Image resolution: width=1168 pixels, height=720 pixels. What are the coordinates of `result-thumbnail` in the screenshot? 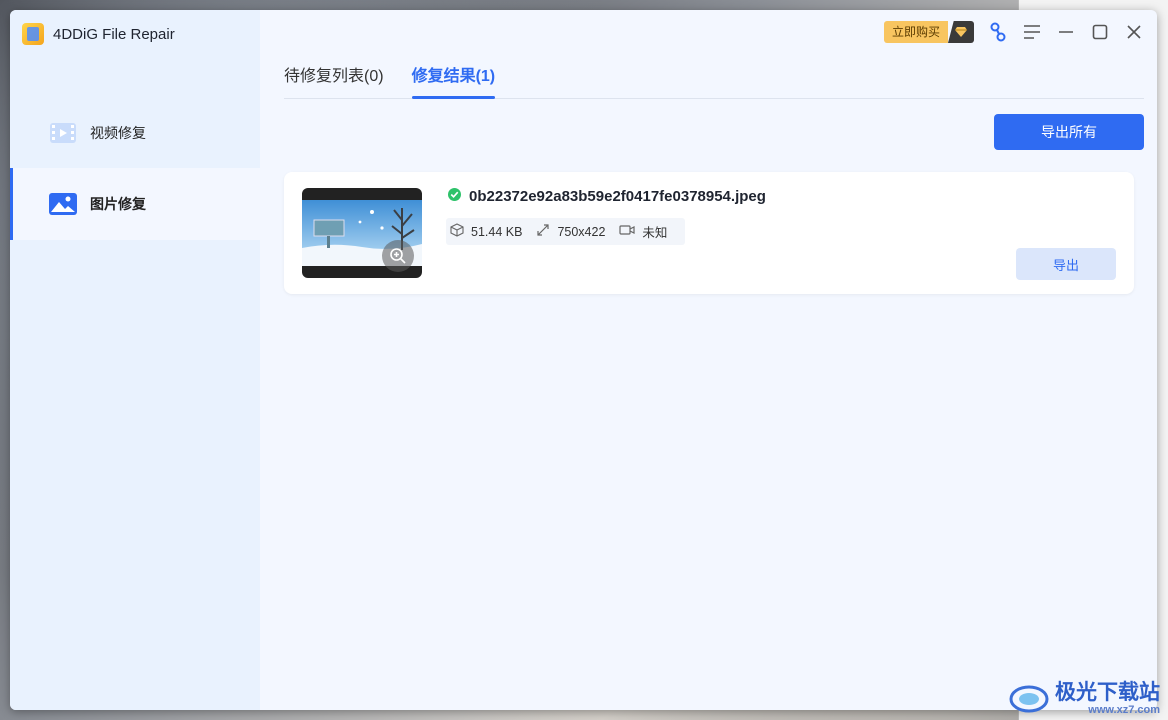 It's located at (362, 233).